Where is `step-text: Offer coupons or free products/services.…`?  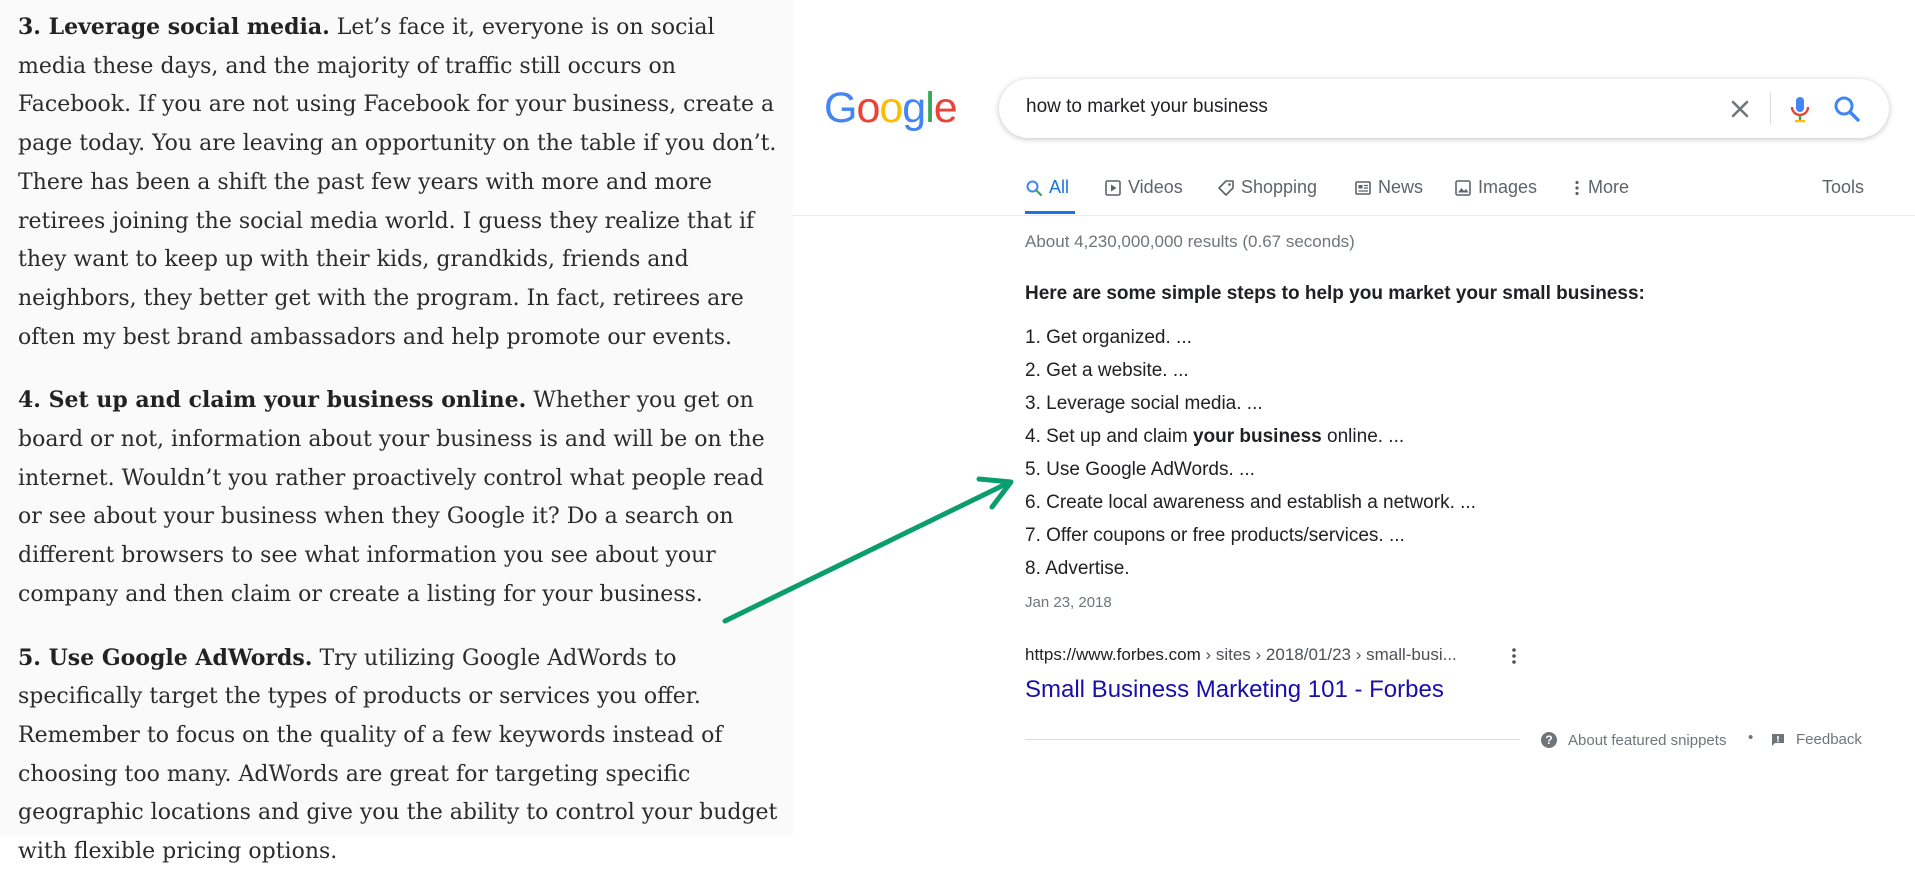 step-text: Offer coupons or free products/services.… is located at coordinates (1225, 535).